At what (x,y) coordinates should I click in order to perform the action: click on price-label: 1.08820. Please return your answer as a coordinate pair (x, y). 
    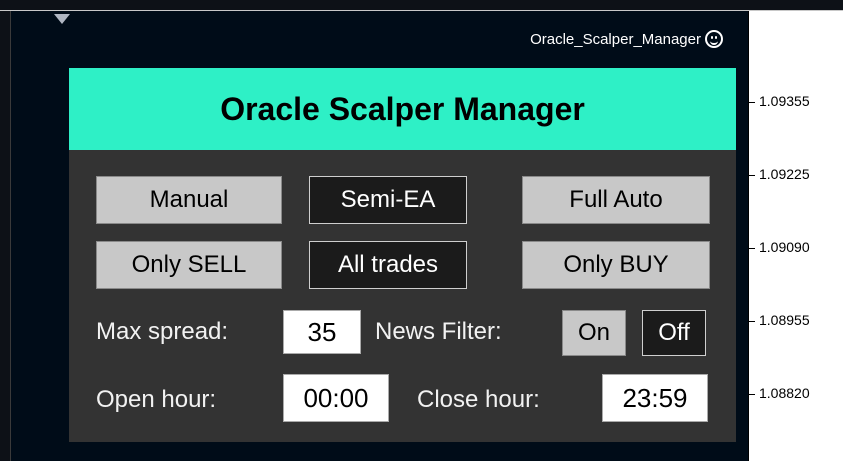
    Looking at the image, I should click on (784, 393).